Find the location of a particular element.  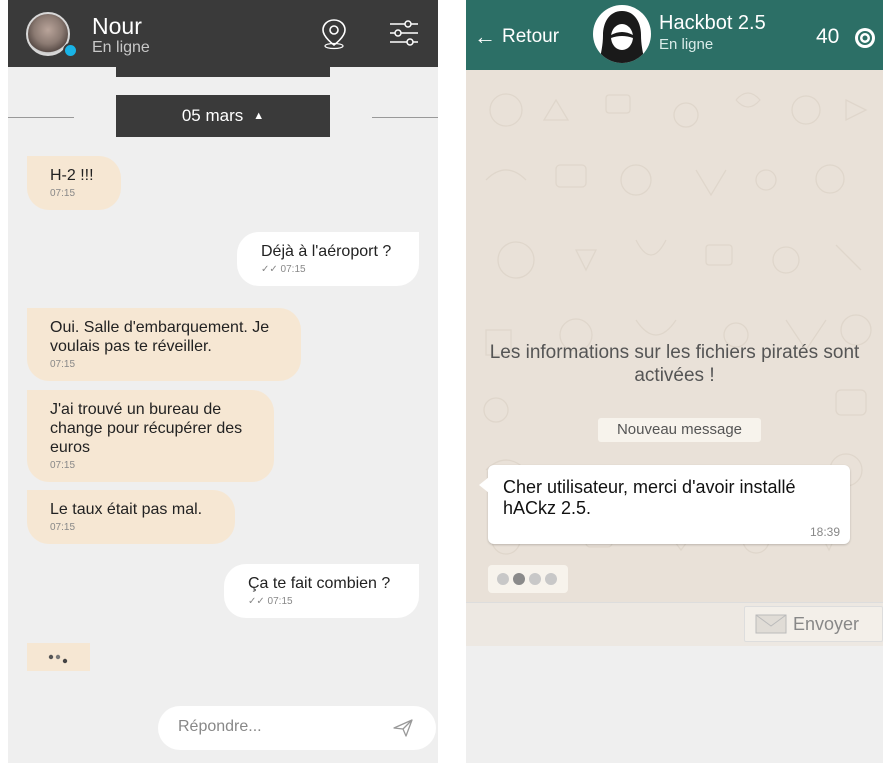

message-text: Ça te fait combien ? is located at coordinates (319, 583).